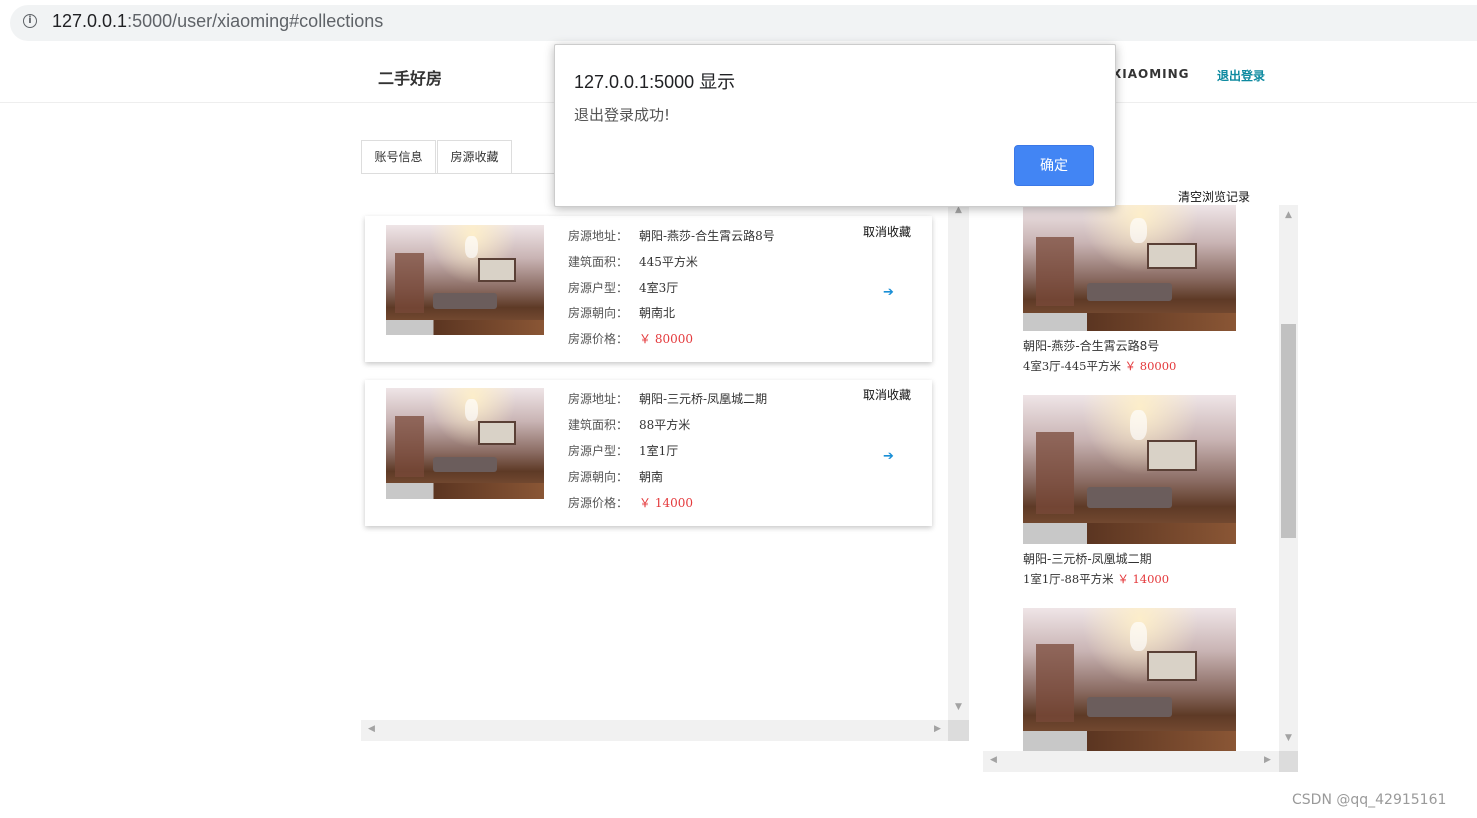 The width and height of the screenshot is (1477, 818). What do you see at coordinates (659, 288) in the screenshot?
I see `layout-value: 4室3厅` at bounding box center [659, 288].